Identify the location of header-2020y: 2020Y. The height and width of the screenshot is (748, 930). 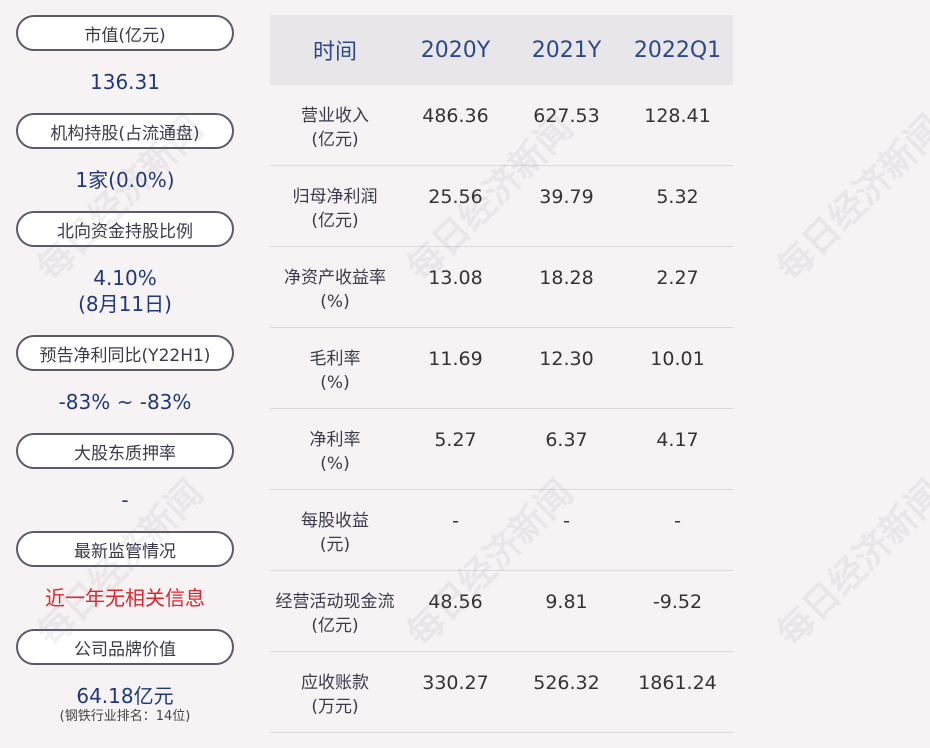
(455, 50).